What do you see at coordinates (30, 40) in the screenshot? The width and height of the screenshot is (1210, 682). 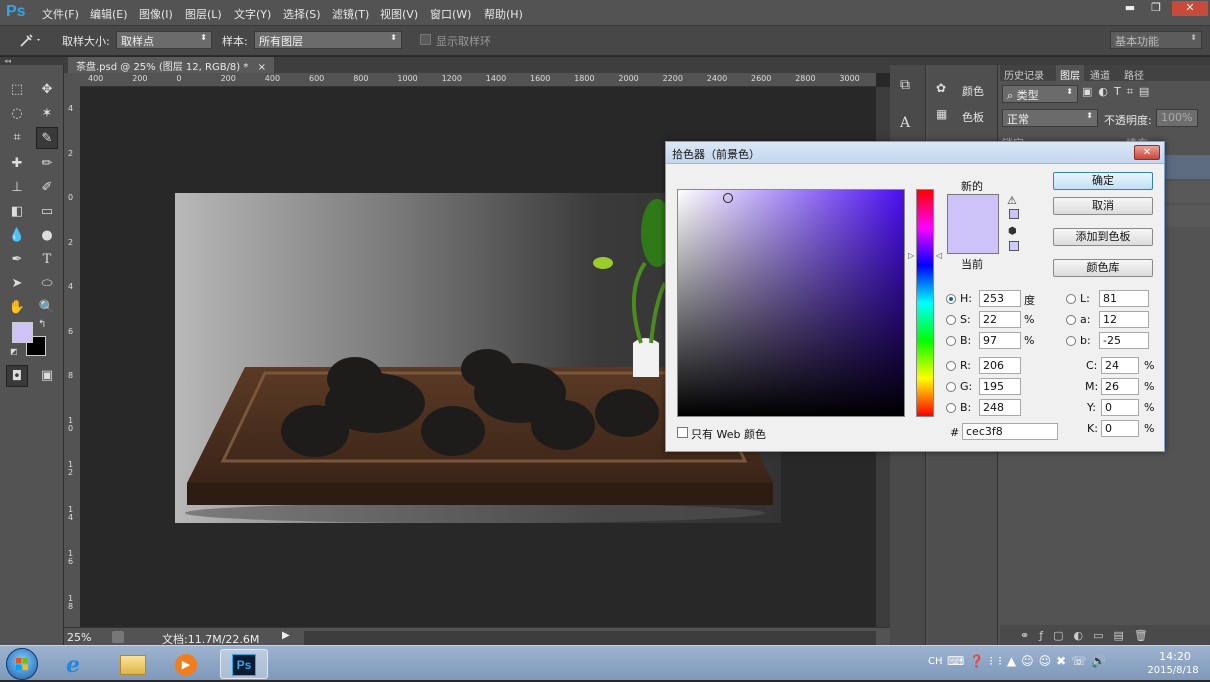 I see `eyedropper-icon` at bounding box center [30, 40].